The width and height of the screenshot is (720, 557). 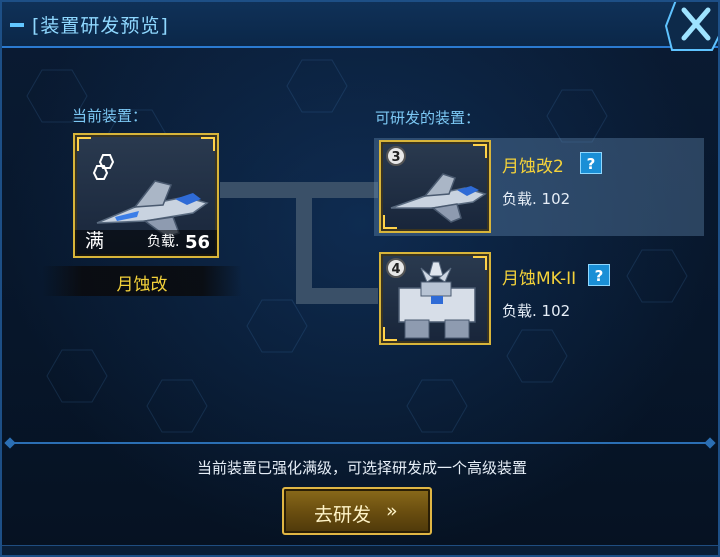 What do you see at coordinates (100, 26) in the screenshot?
I see `window-title: [装置研发预览]` at bounding box center [100, 26].